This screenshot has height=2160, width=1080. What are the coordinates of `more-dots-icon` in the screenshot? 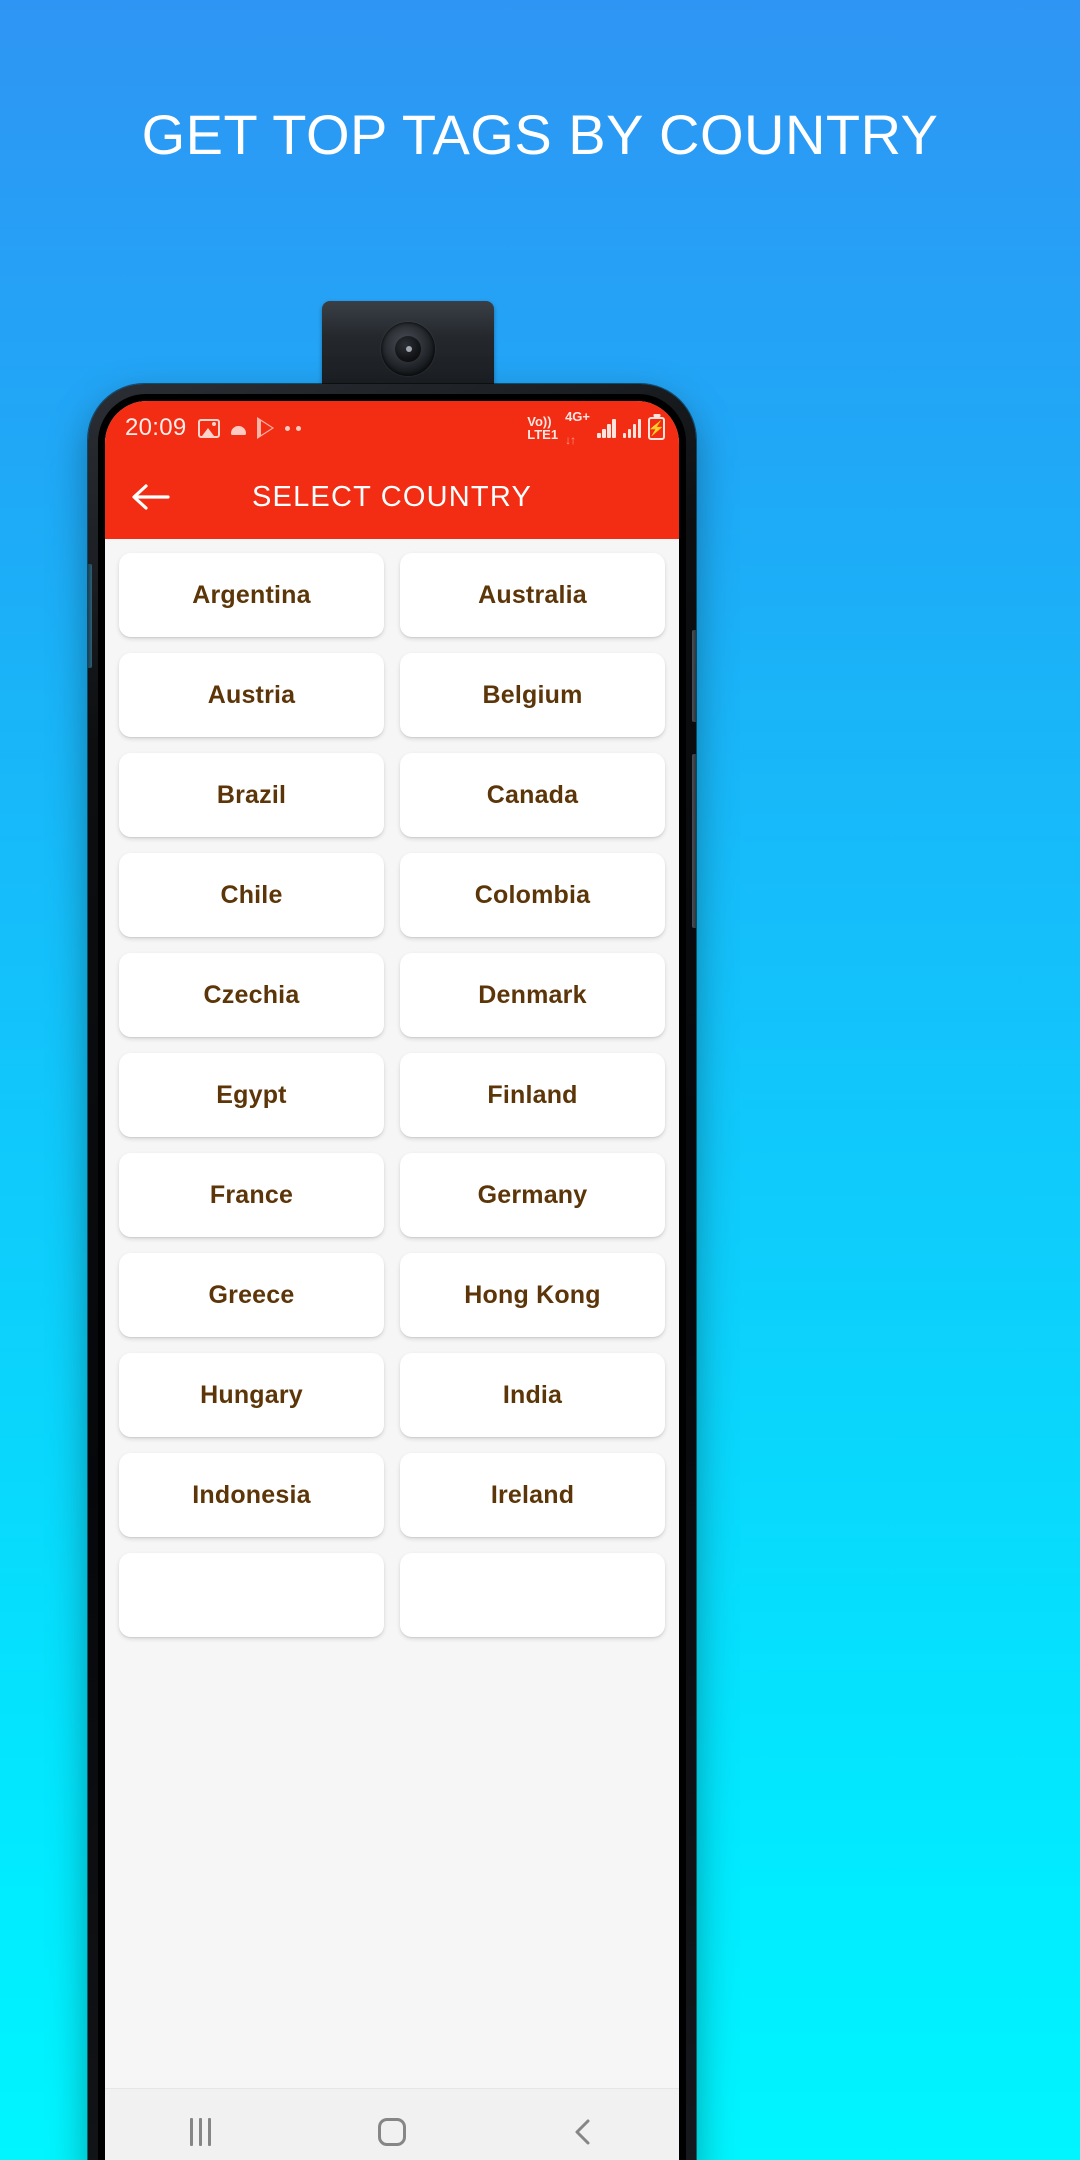 It's located at (292, 428).